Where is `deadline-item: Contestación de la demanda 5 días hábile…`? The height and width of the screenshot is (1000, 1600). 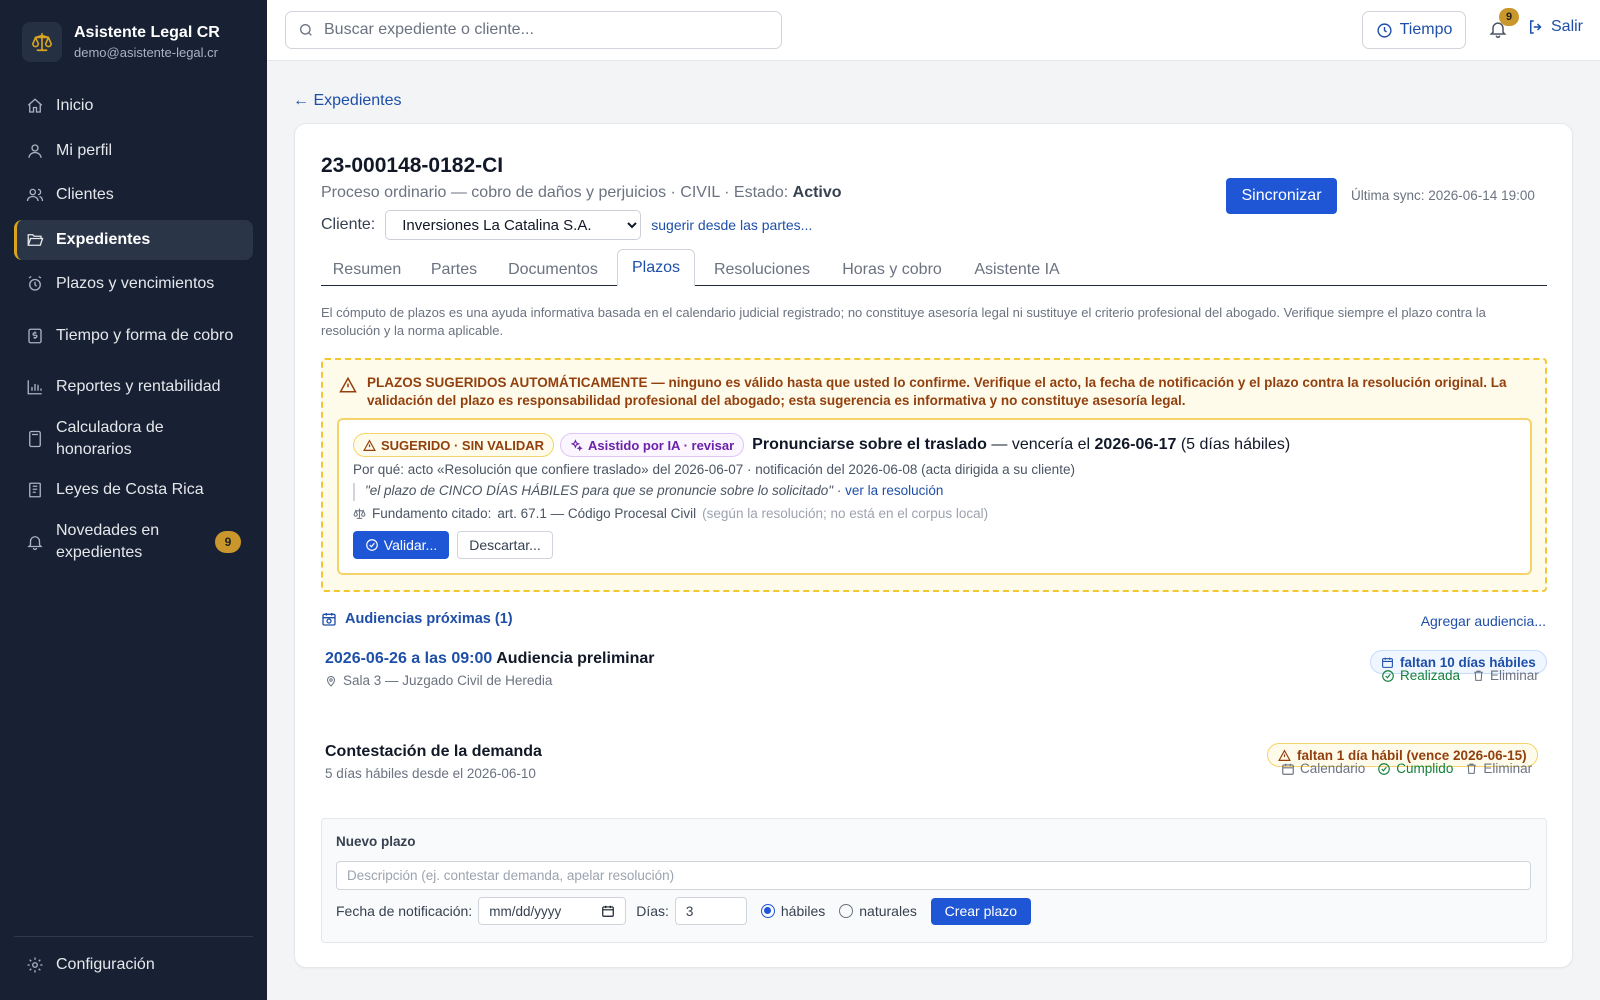
deadline-item: Contestación de la demanda 5 días hábile… is located at coordinates (433, 762).